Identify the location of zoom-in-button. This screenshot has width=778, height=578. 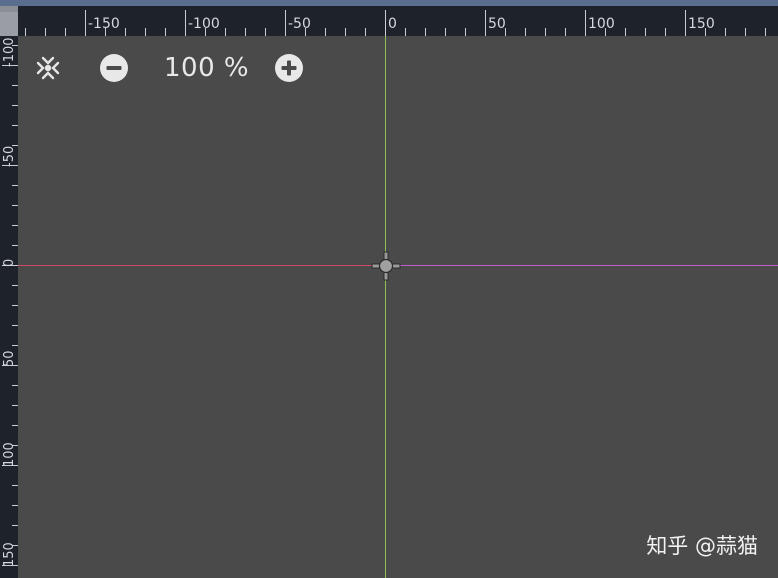
(289, 68).